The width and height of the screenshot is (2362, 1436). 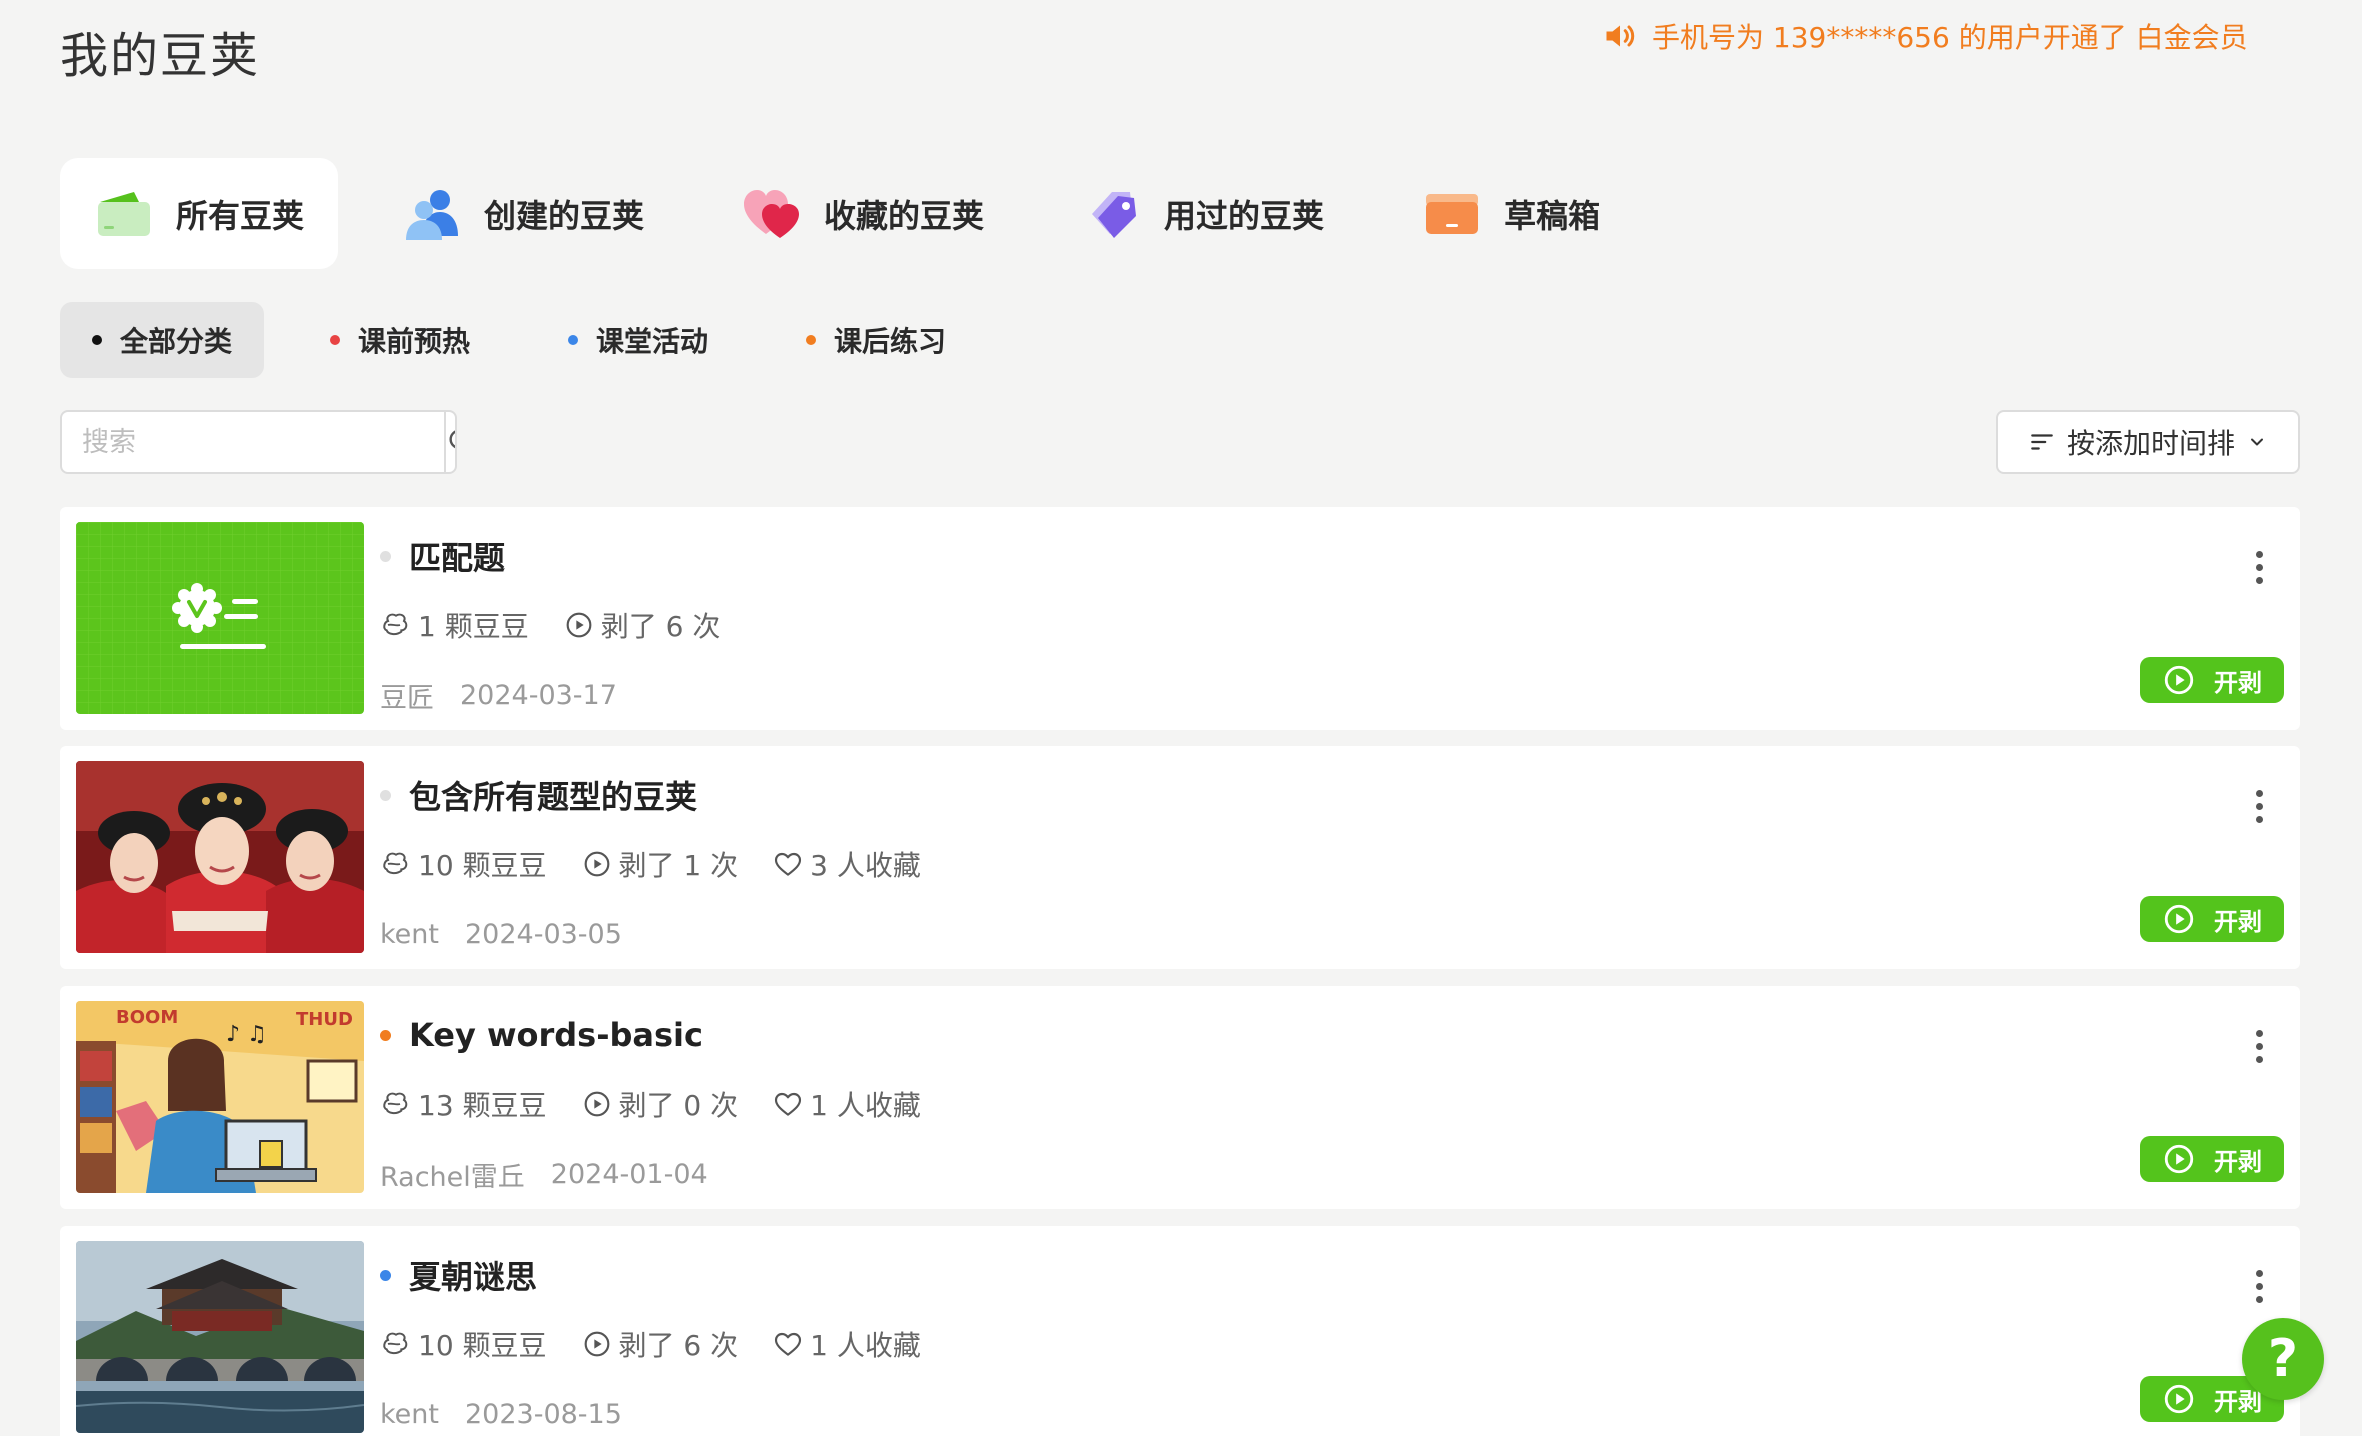 I want to click on search-box, so click(x=258, y=442).